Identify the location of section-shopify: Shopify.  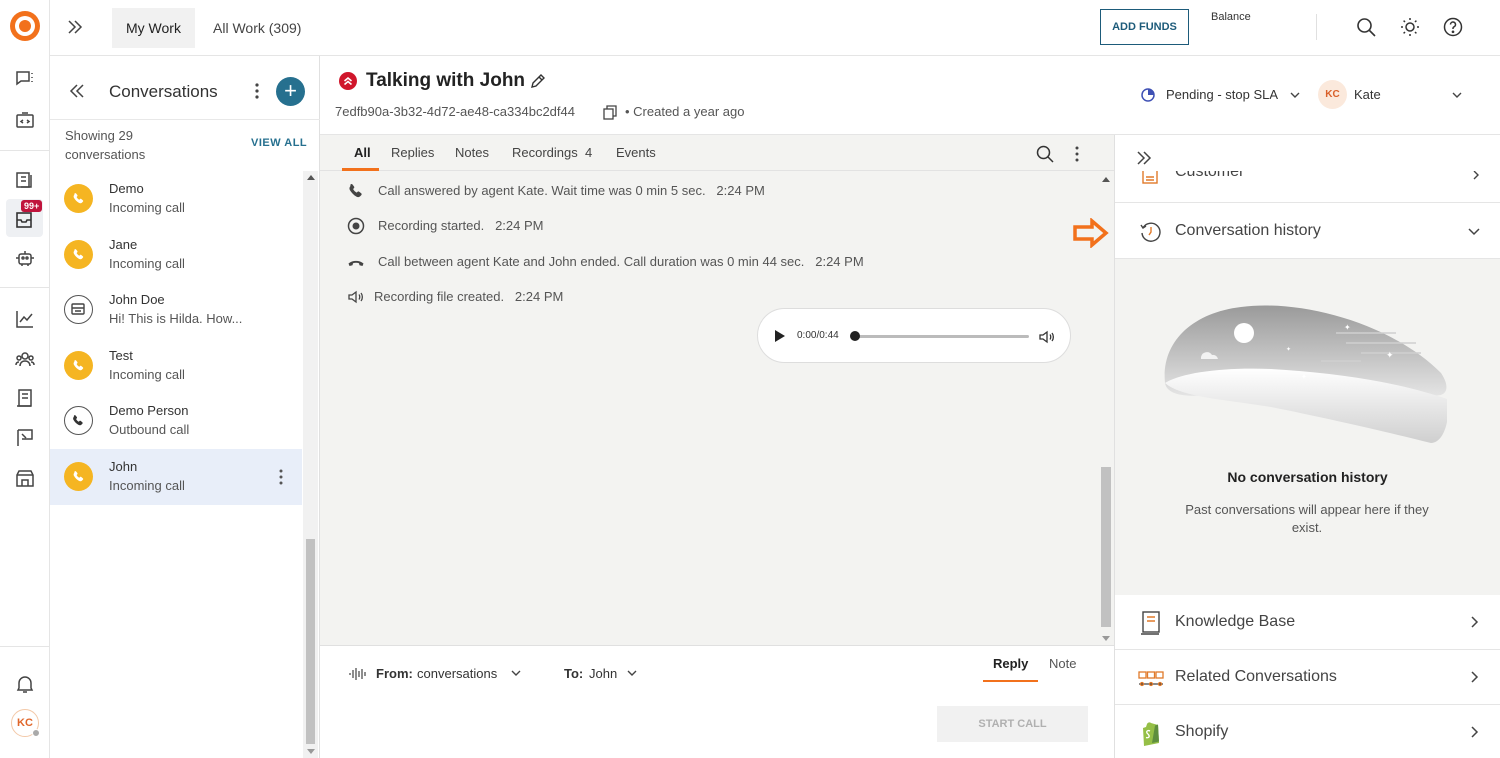
(1307, 731).